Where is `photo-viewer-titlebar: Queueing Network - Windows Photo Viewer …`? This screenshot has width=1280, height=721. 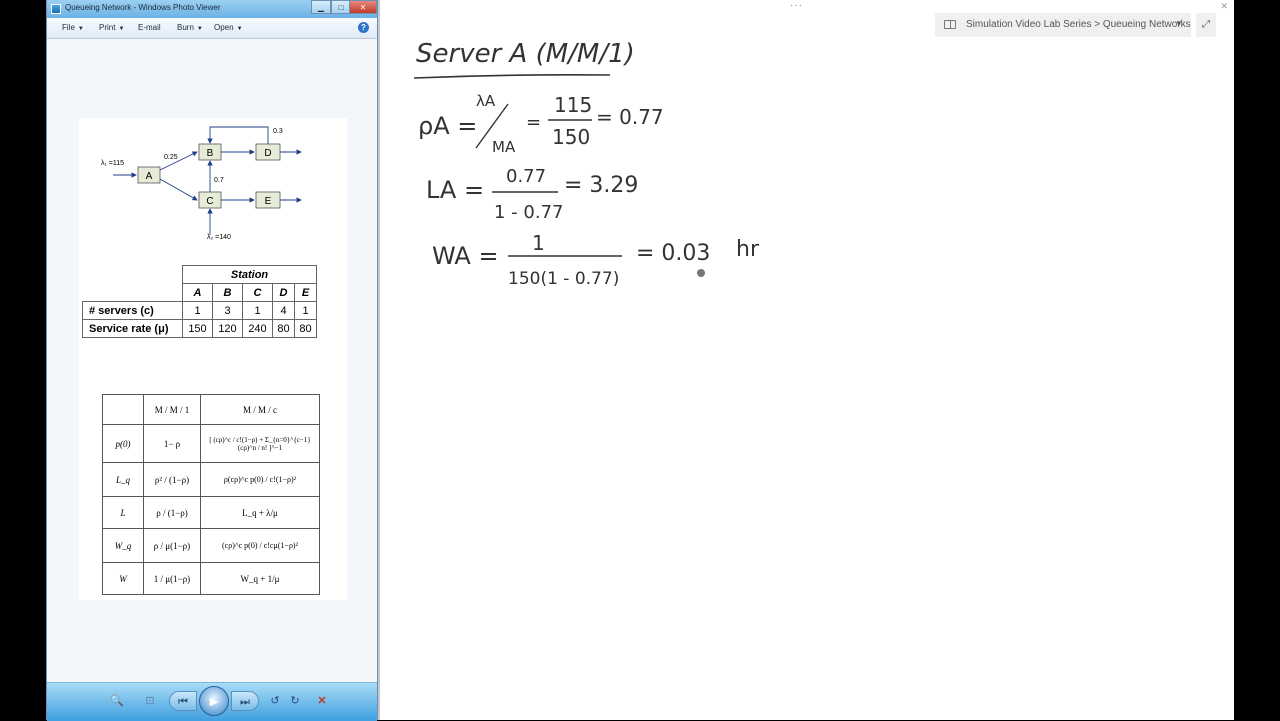
photo-viewer-titlebar: Queueing Network - Windows Photo Viewer … is located at coordinates (212, 9).